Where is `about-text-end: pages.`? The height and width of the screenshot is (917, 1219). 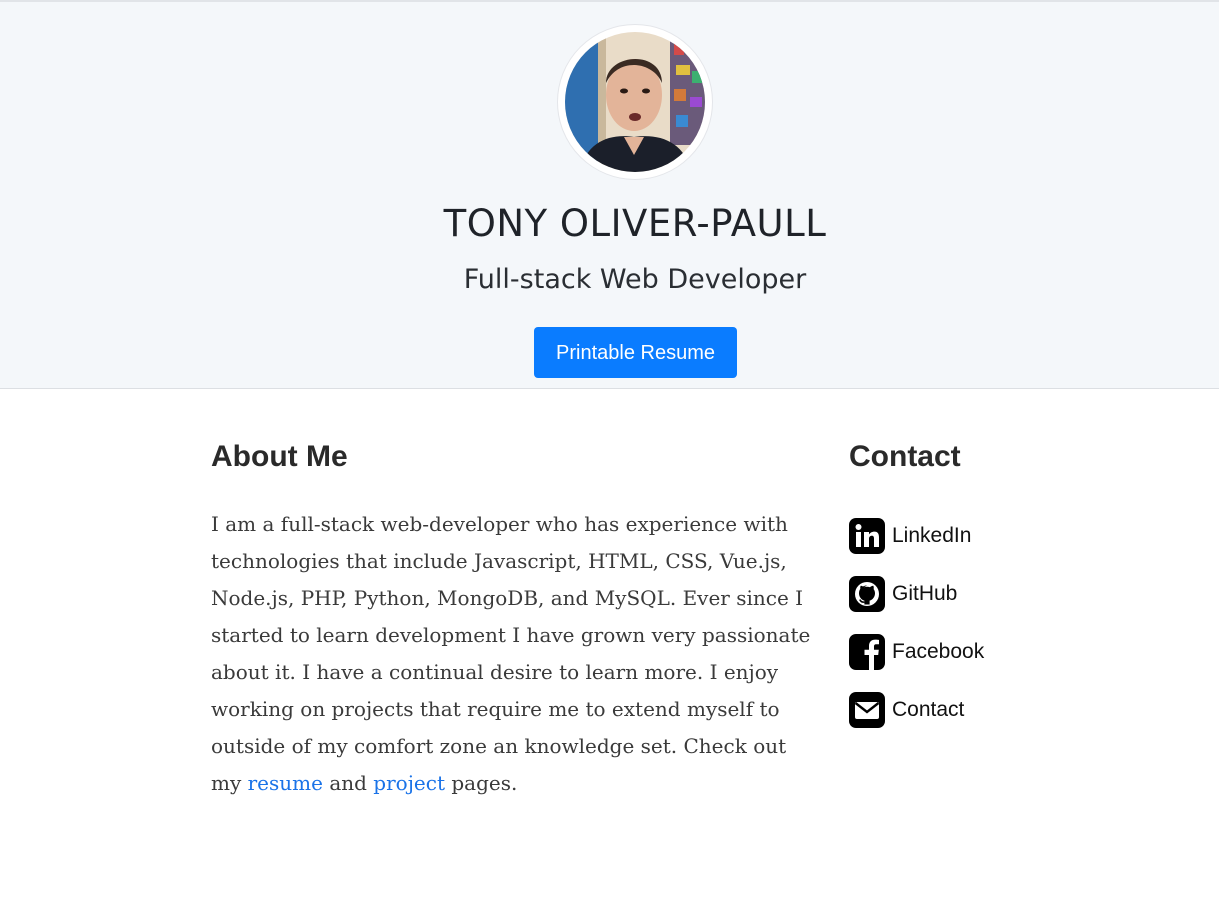
about-text-end: pages. is located at coordinates (484, 783).